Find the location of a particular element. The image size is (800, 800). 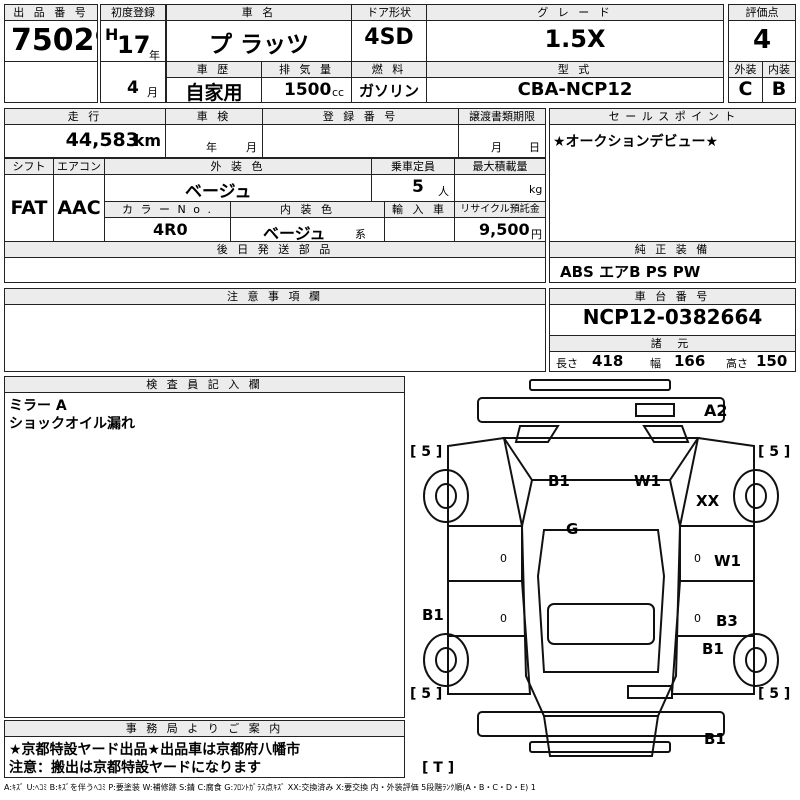

lot-number-label: 出 品 番 号 is located at coordinates (51, 13).